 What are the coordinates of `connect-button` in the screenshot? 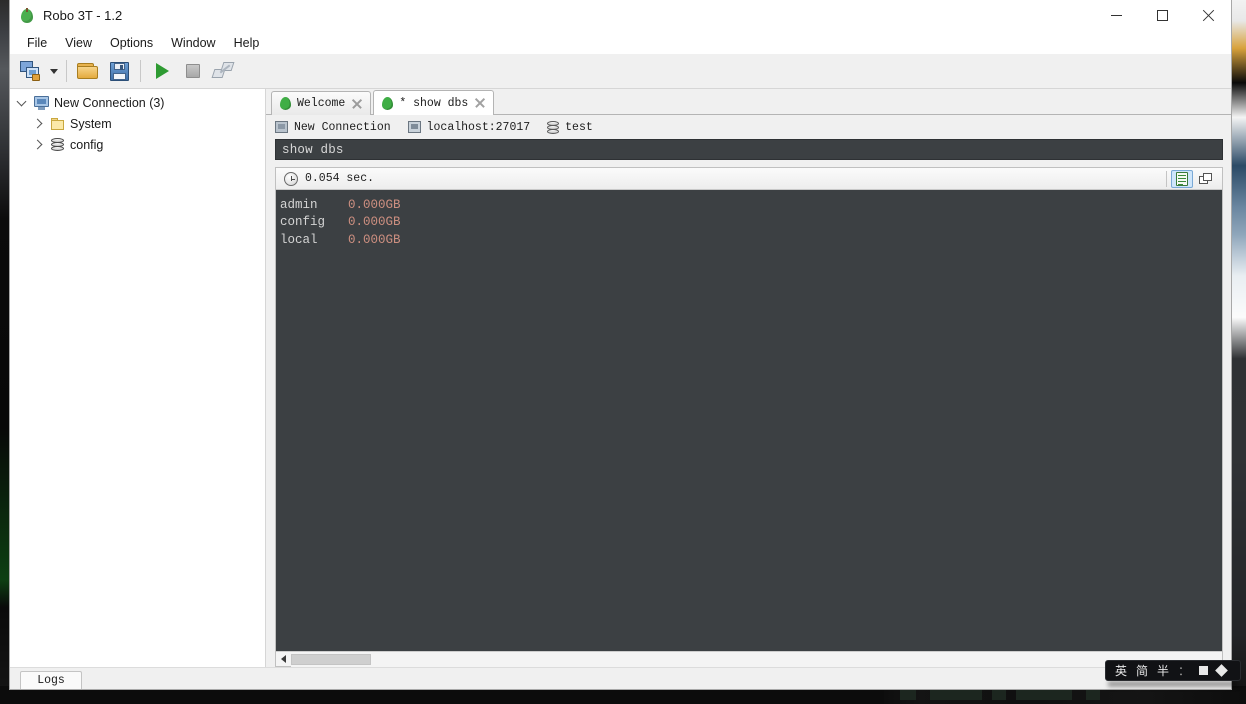 It's located at (31, 71).